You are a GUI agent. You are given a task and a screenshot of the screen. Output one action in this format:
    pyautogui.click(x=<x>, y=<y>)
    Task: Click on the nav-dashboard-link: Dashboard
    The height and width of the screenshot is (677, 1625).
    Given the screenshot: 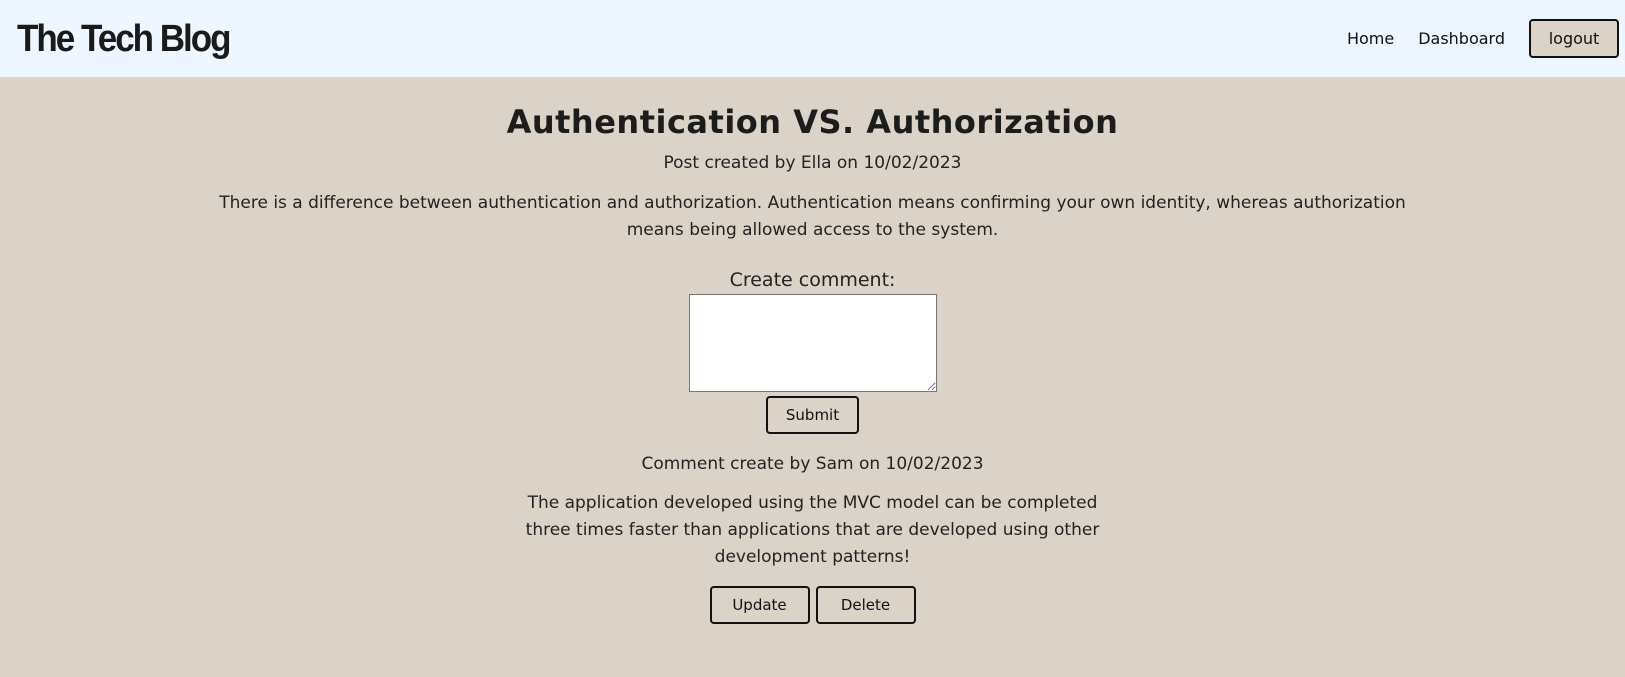 What is the action you would take?
    pyautogui.click(x=1461, y=38)
    